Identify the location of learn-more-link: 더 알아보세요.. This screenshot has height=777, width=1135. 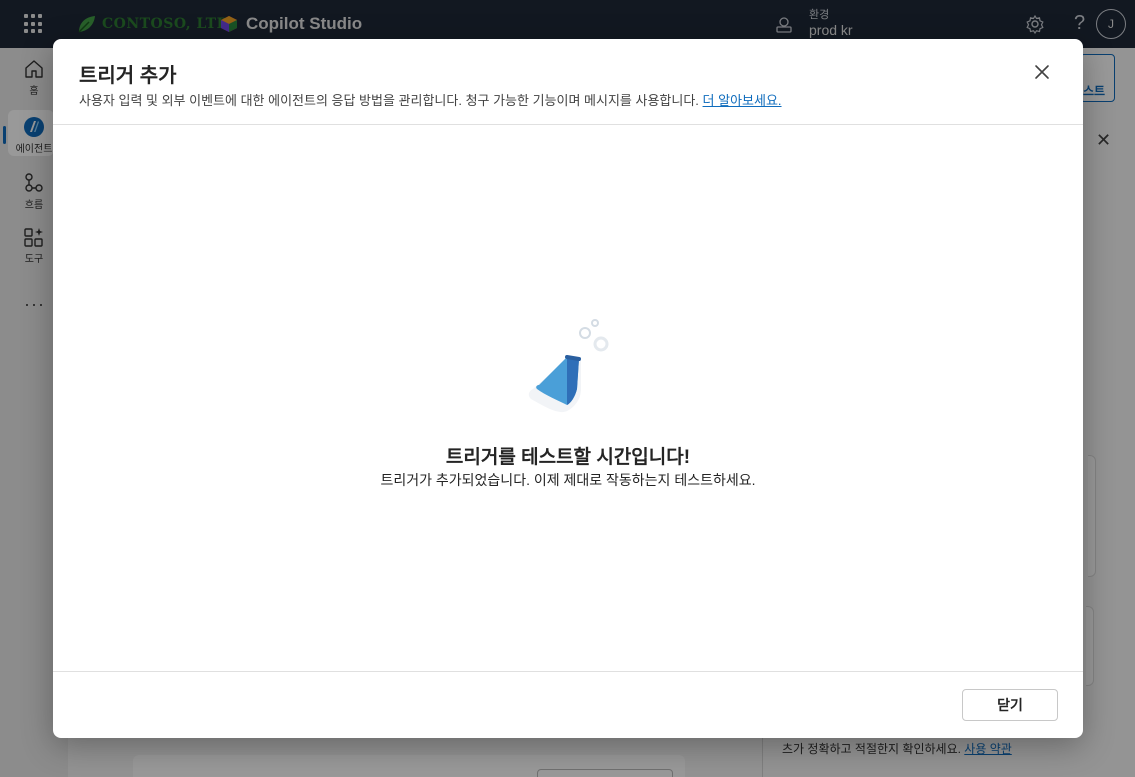
(742, 100).